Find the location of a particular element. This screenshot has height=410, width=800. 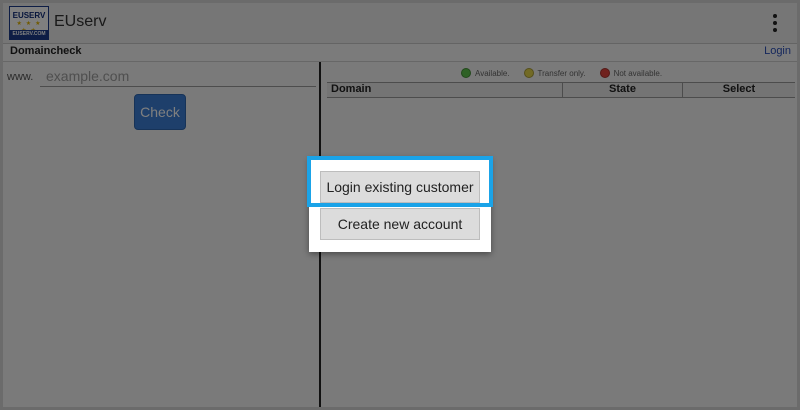

login-existing-customer-button: Login existing customer is located at coordinates (400, 187).